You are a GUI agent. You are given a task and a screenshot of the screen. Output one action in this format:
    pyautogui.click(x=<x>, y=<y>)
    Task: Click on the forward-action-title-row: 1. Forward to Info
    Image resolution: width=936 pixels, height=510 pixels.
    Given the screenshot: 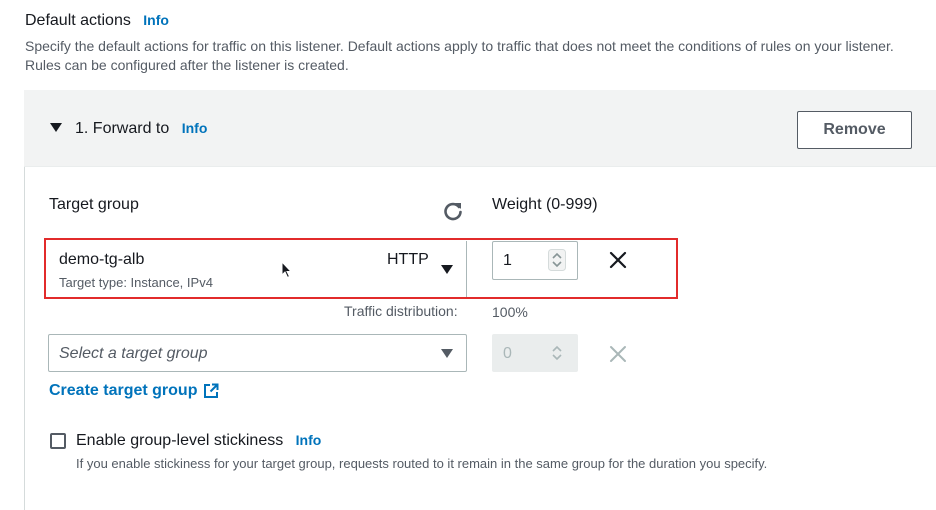 What is the action you would take?
    pyautogui.click(x=141, y=129)
    